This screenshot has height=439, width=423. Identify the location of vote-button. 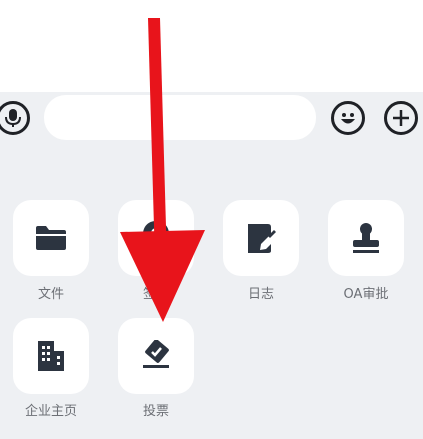
(156, 356).